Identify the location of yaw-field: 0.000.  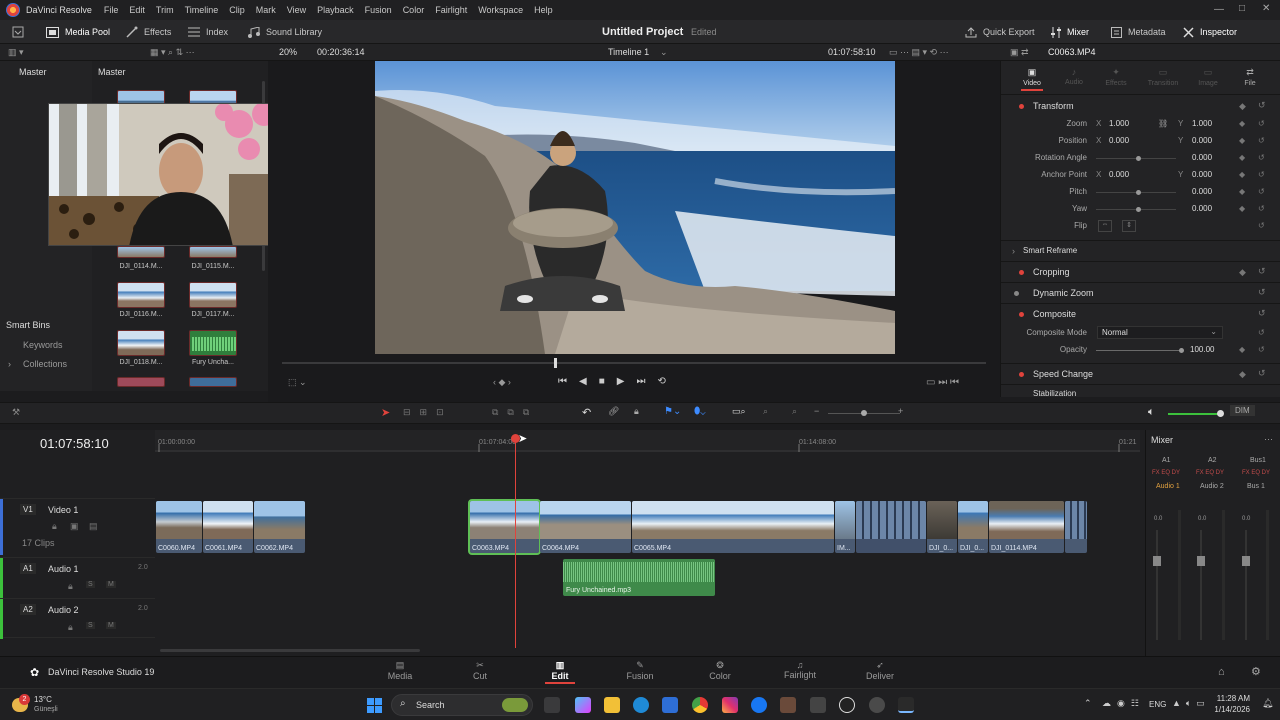
(1202, 208).